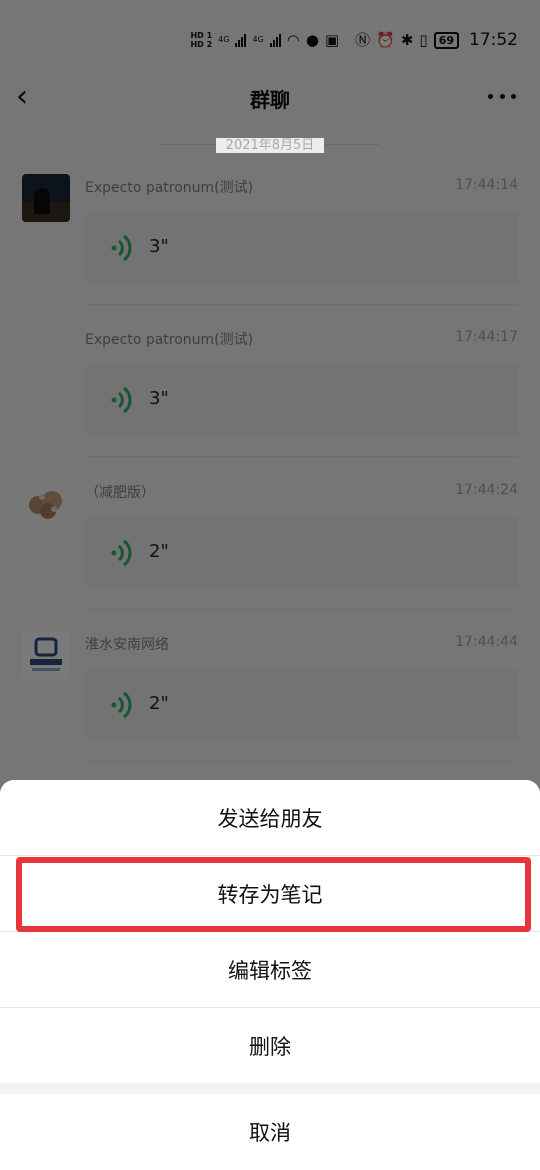  Describe the element at coordinates (270, 818) in the screenshot. I see `send-to-friend-button: 发送给朋友` at that location.